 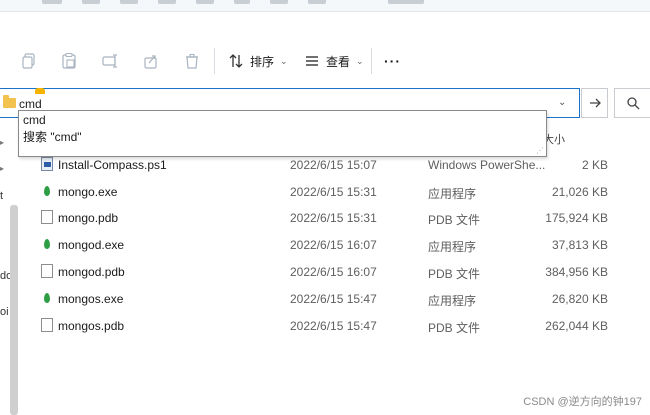 What do you see at coordinates (110, 61) in the screenshot?
I see `rename-icon` at bounding box center [110, 61].